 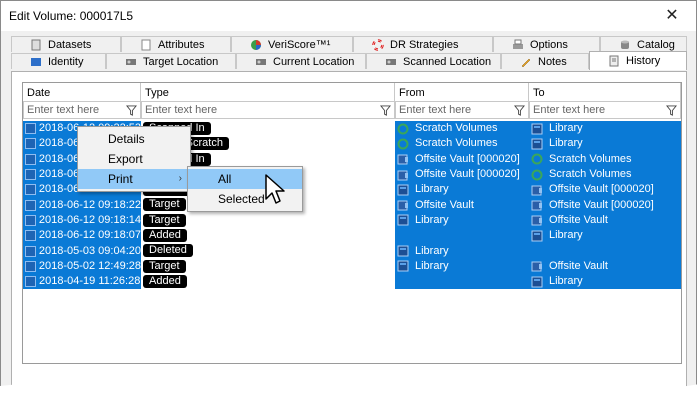 What do you see at coordinates (82, 281) in the screenshot?
I see `table-row: 2018-04-19 11:26:28` at bounding box center [82, 281].